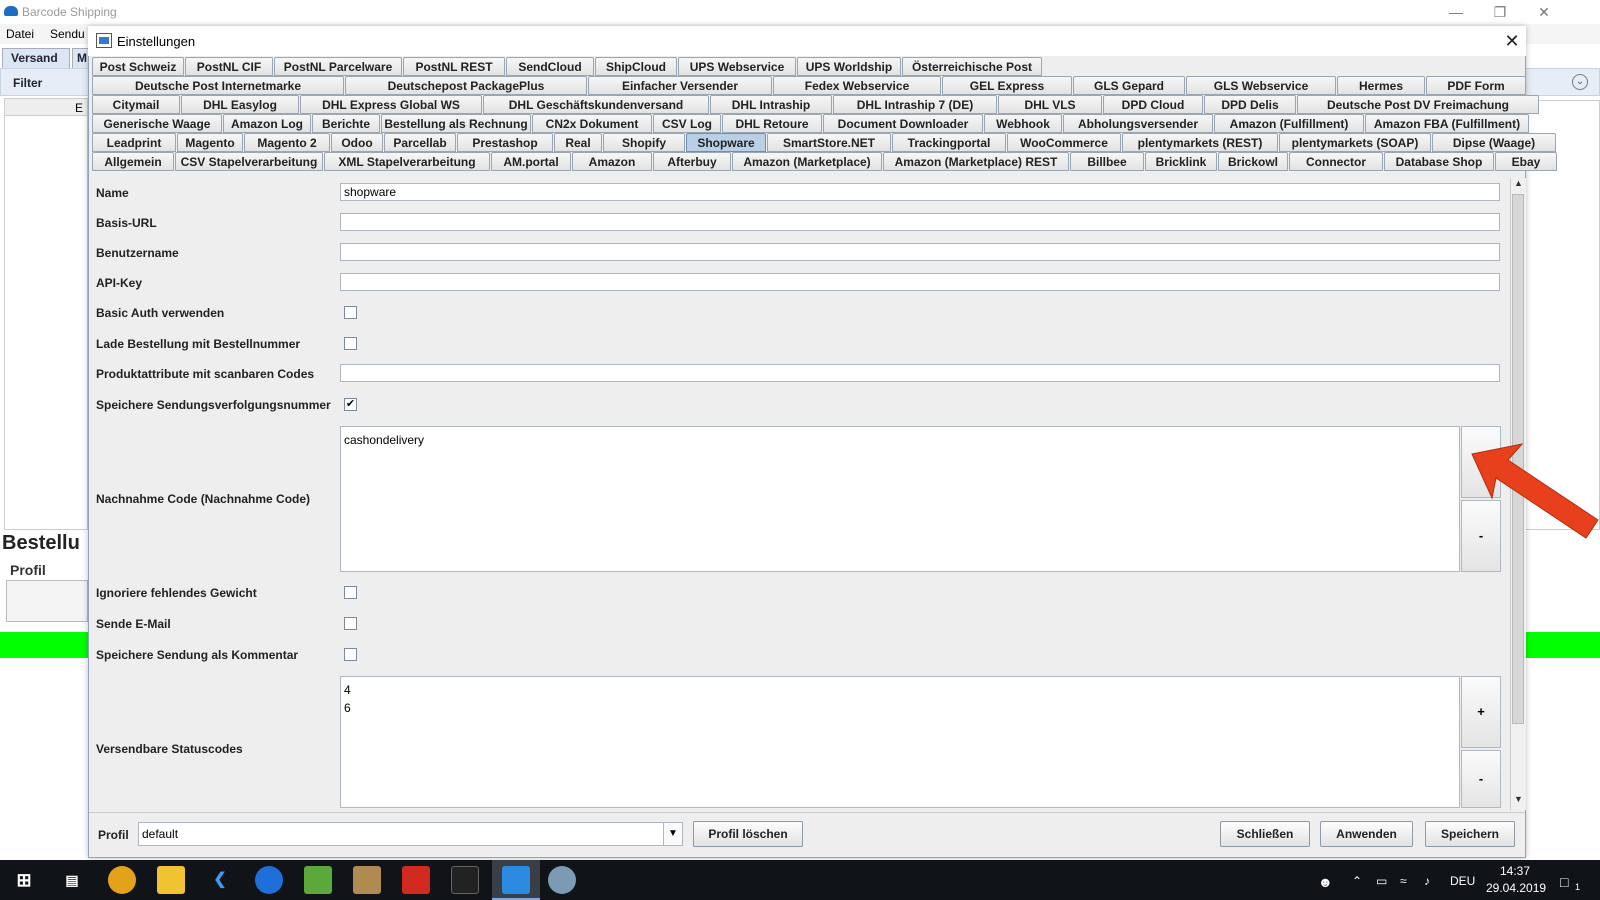  I want to click on tab-odoo: Odoo, so click(357, 142).